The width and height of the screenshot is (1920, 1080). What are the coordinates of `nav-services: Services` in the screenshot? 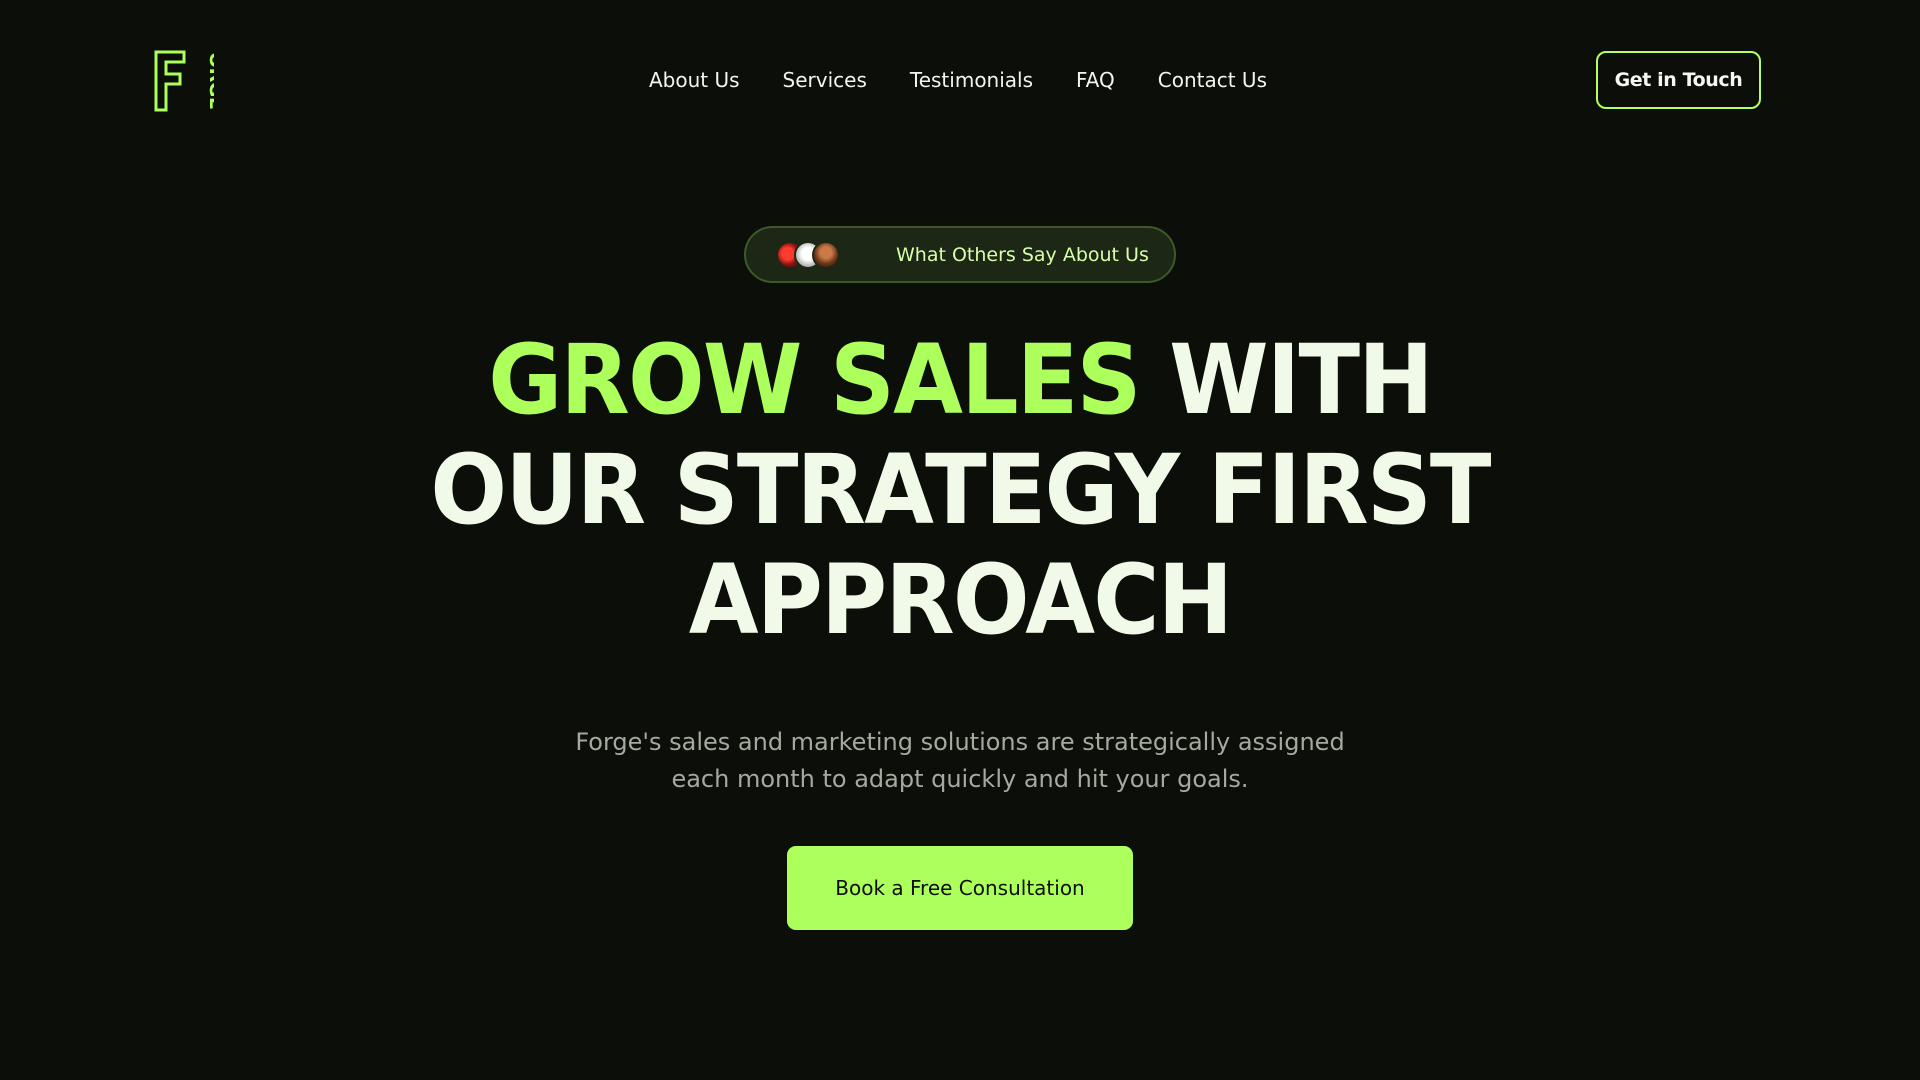 It's located at (825, 80).